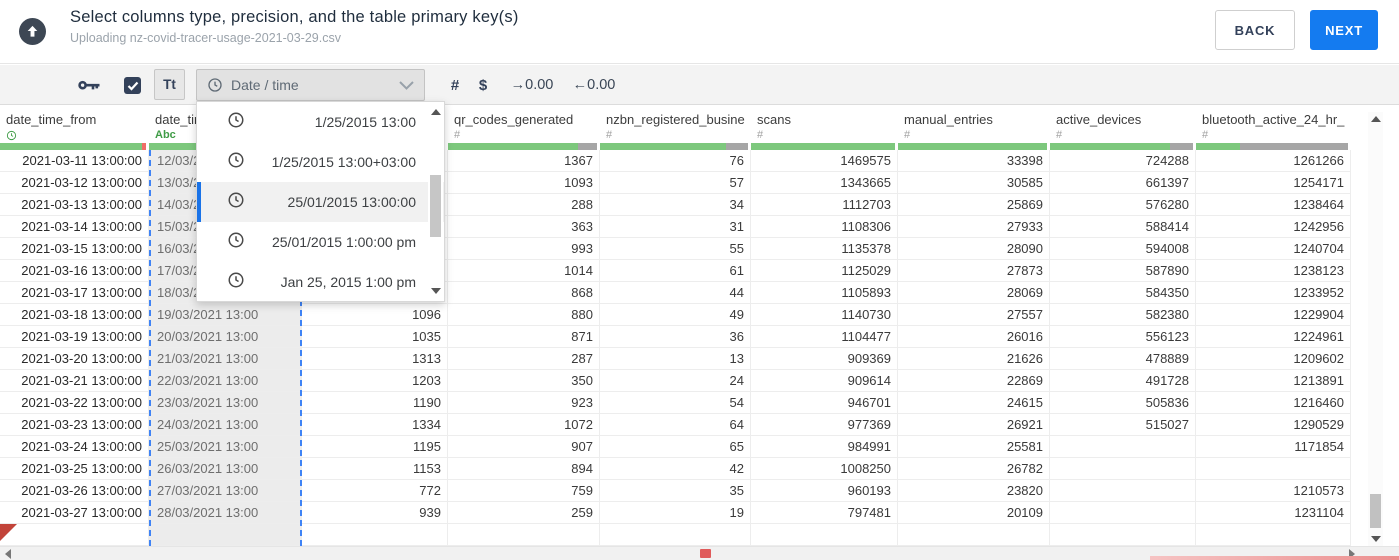 This screenshot has width=1399, height=560. What do you see at coordinates (74, 403) in the screenshot?
I see `cell: 2021-03-22 13:00:00` at bounding box center [74, 403].